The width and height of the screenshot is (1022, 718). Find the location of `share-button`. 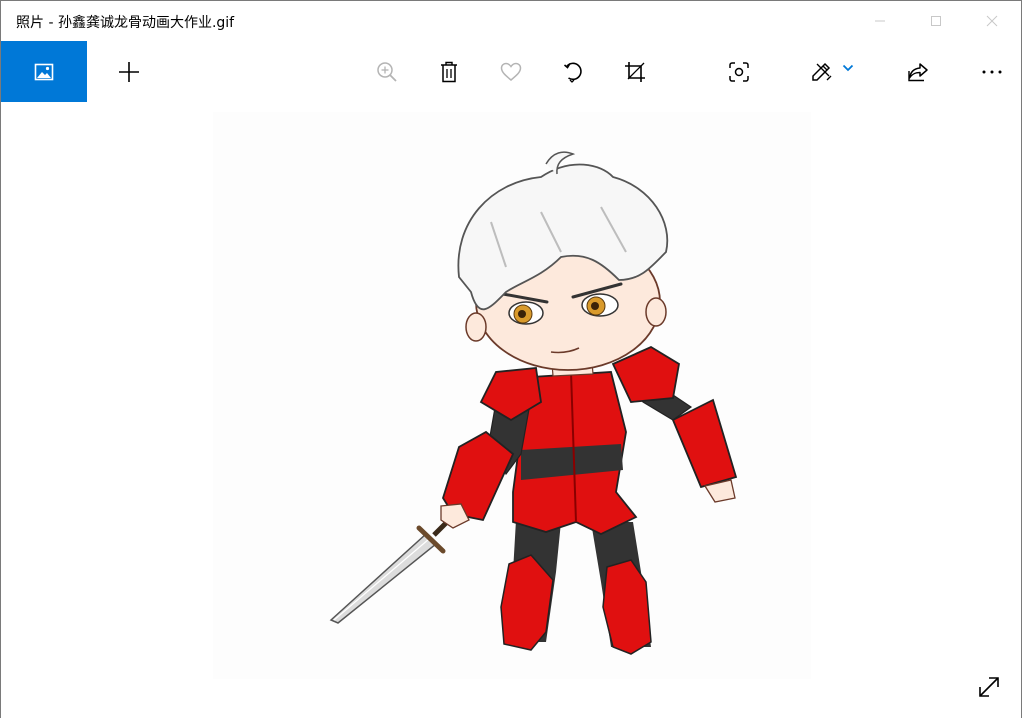

share-button is located at coordinates (918, 71).